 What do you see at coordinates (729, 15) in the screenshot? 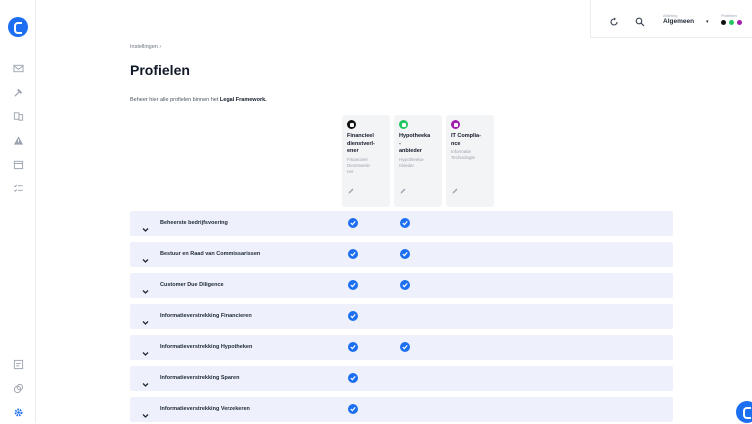
I see `profielen-label: Profielen` at bounding box center [729, 15].